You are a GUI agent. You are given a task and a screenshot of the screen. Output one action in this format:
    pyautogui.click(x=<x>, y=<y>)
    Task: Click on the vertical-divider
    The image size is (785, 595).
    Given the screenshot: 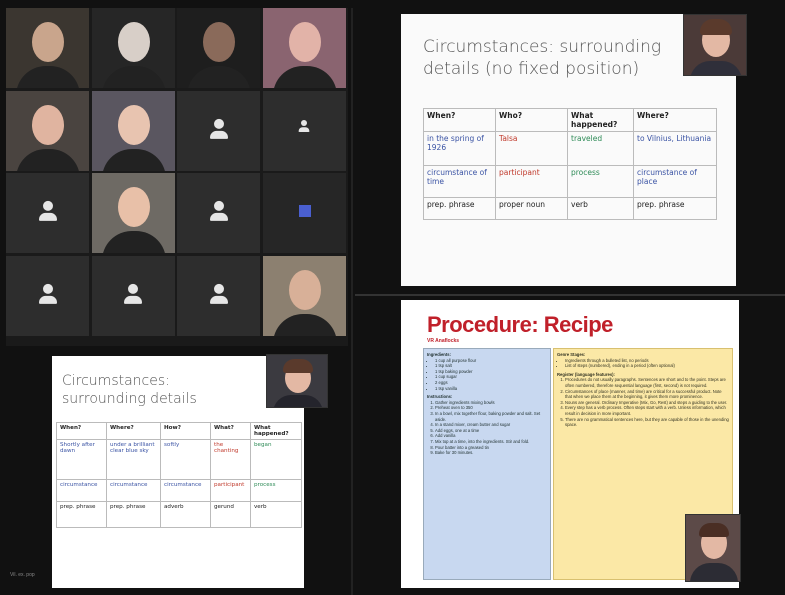 What is the action you would take?
    pyautogui.click(x=352, y=301)
    